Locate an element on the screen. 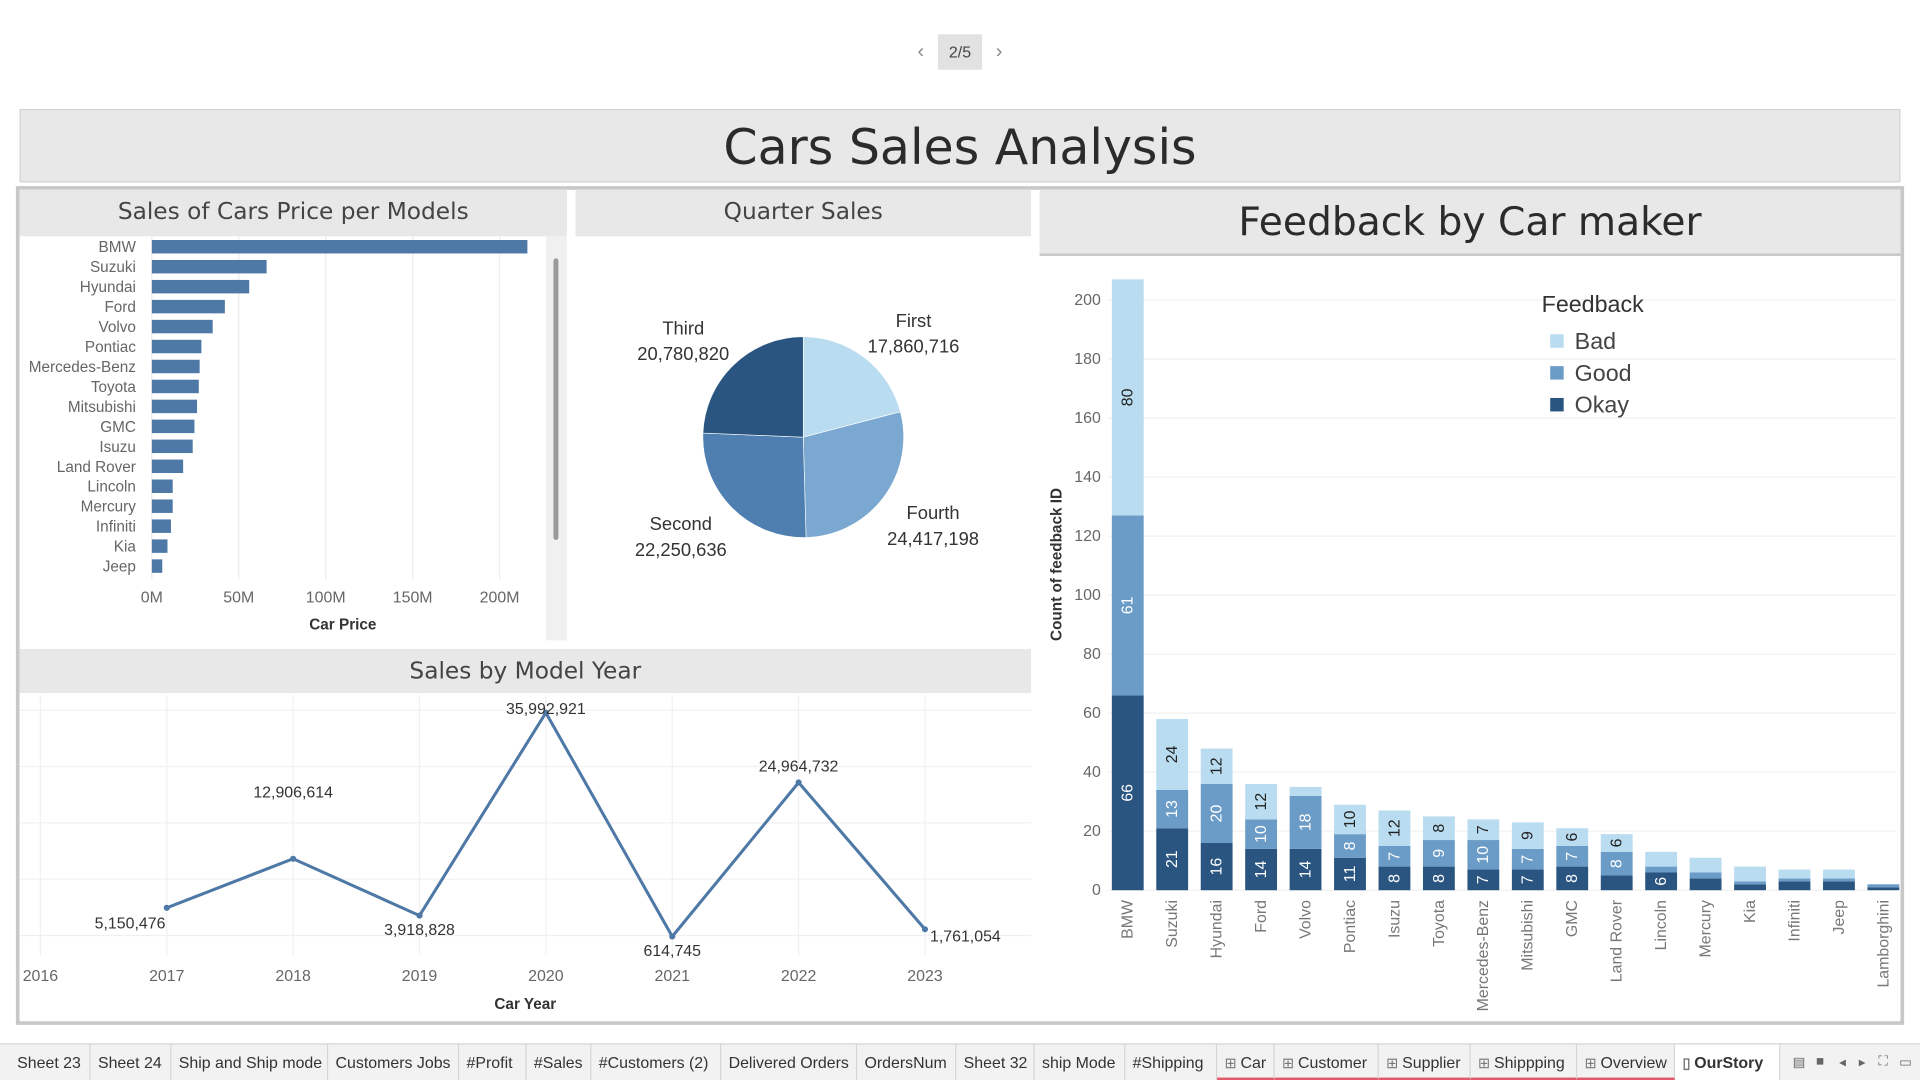 The image size is (1920, 1080). price-category-label: Mercury is located at coordinates (109, 507).